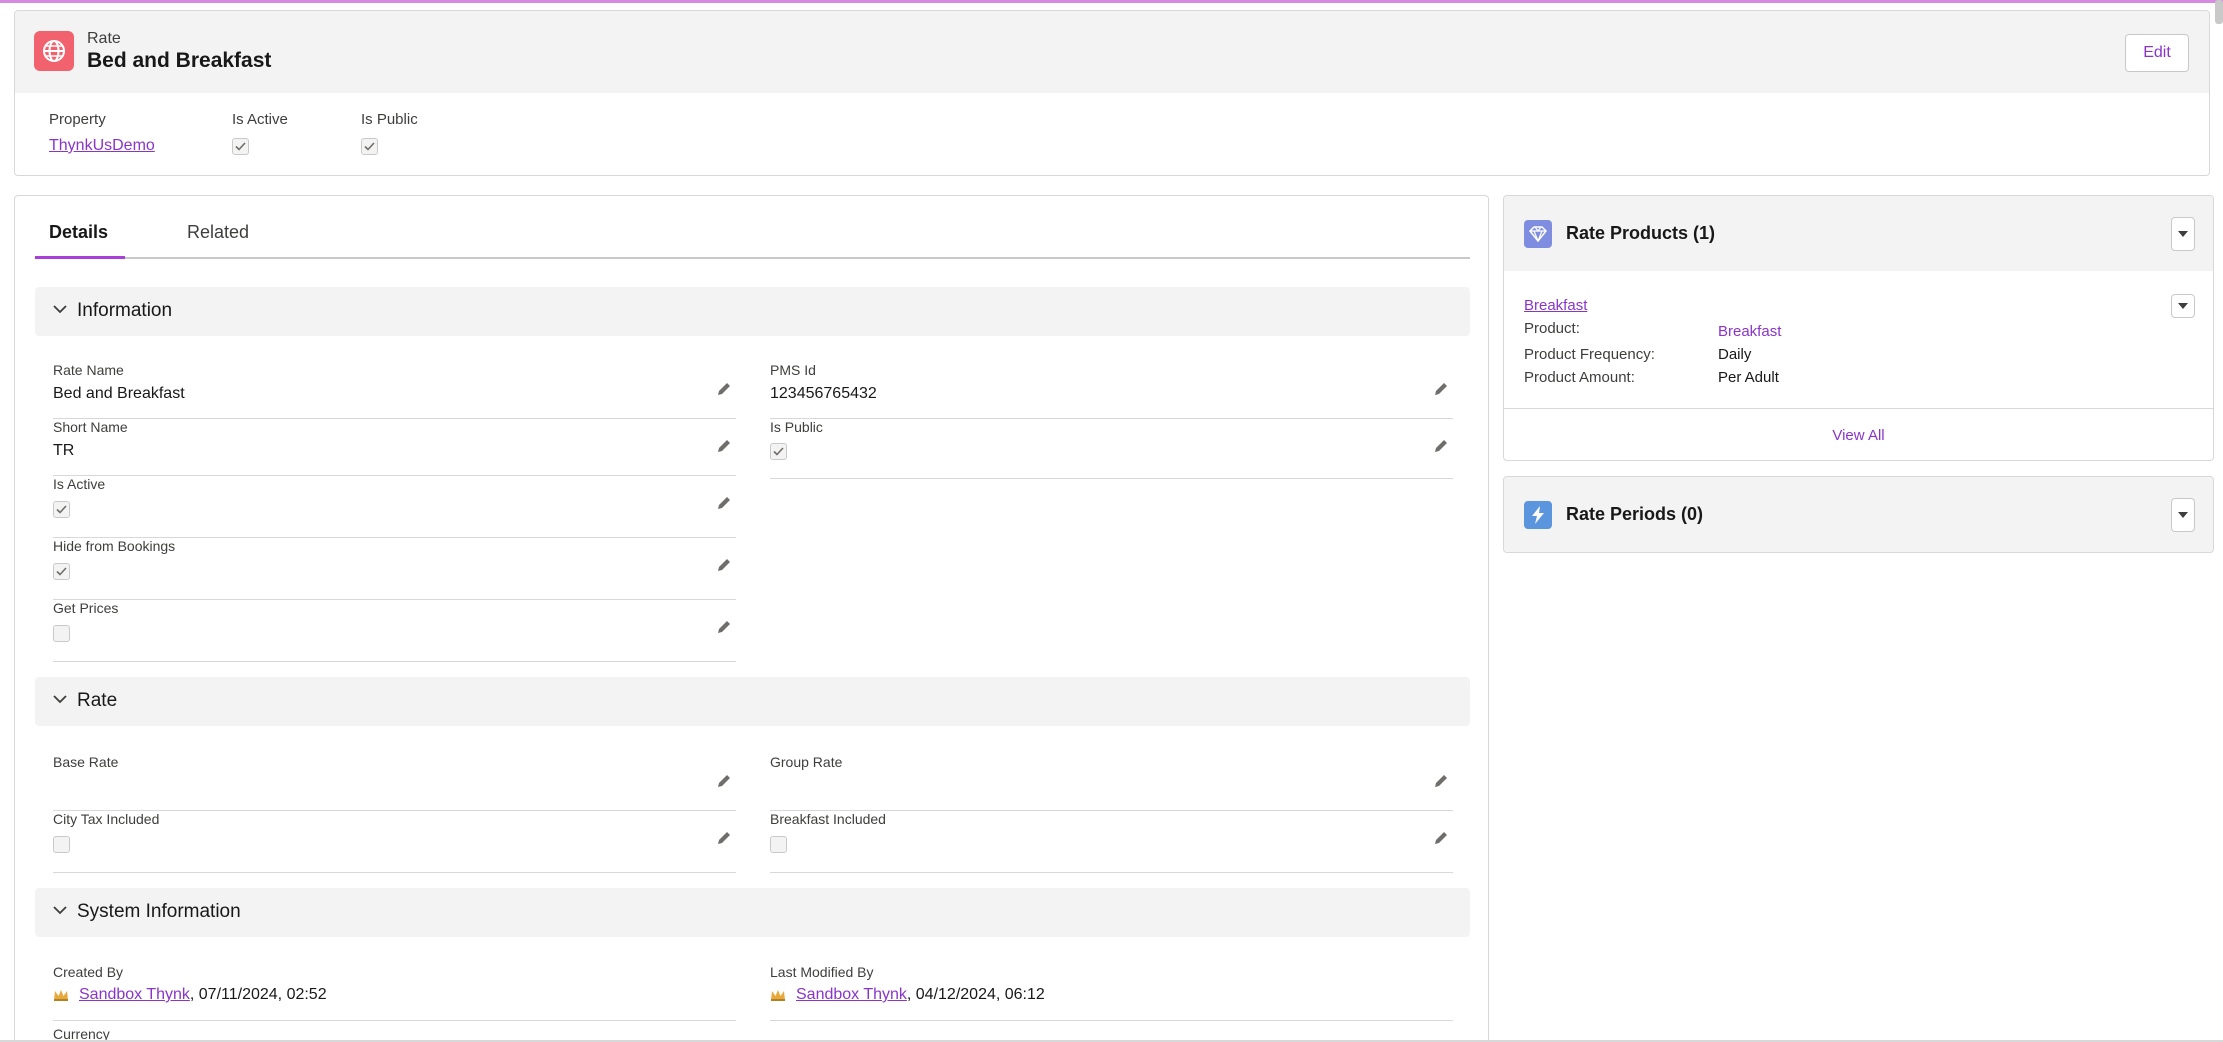 The height and width of the screenshot is (1042, 2223). What do you see at coordinates (88, 370) in the screenshot?
I see `field-label: Rate Name` at bounding box center [88, 370].